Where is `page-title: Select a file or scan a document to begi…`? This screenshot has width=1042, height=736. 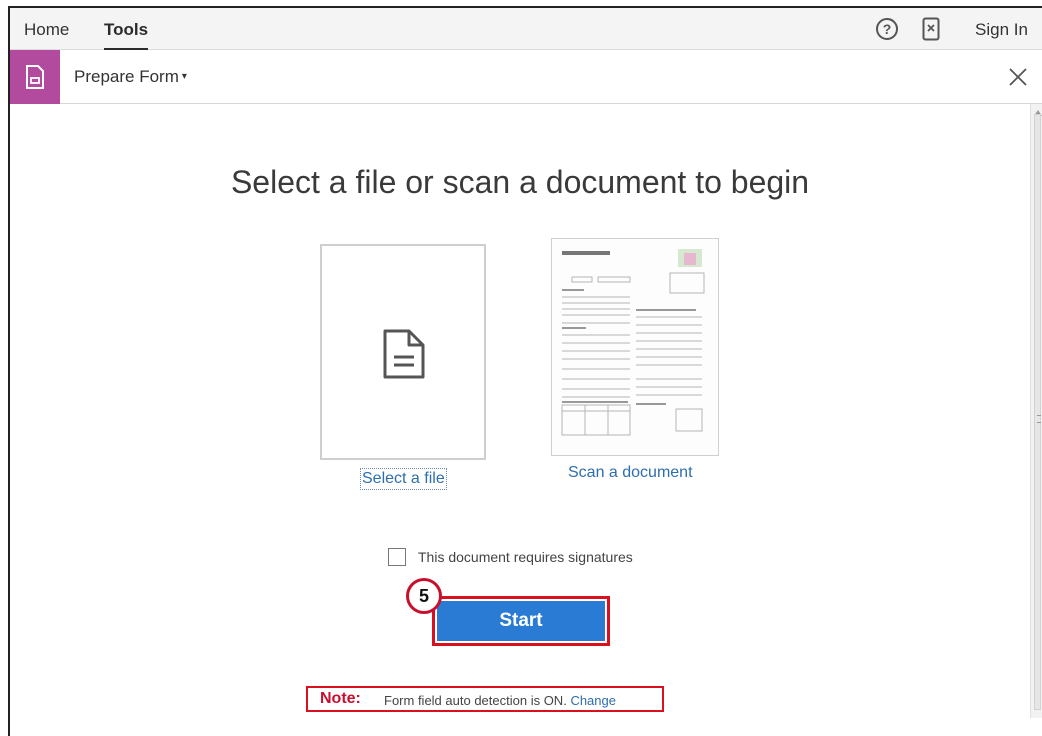 page-title: Select a file or scan a document to begi… is located at coordinates (520, 182).